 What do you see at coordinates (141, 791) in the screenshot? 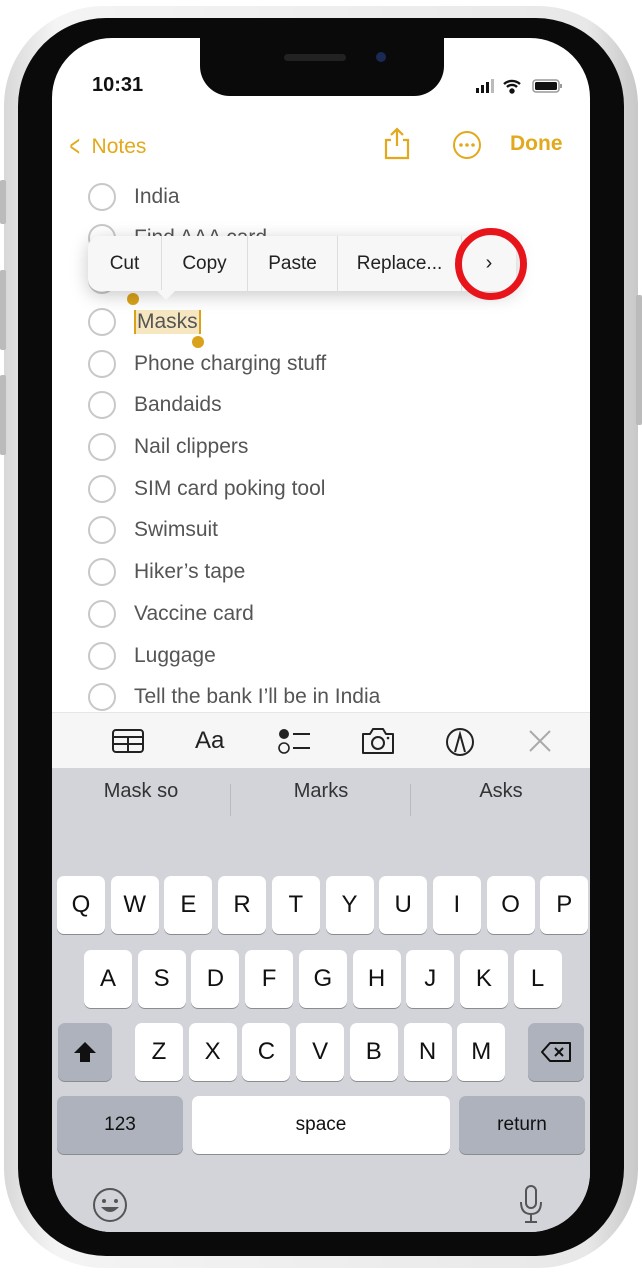
I see `suggestion: Mask so` at bounding box center [141, 791].